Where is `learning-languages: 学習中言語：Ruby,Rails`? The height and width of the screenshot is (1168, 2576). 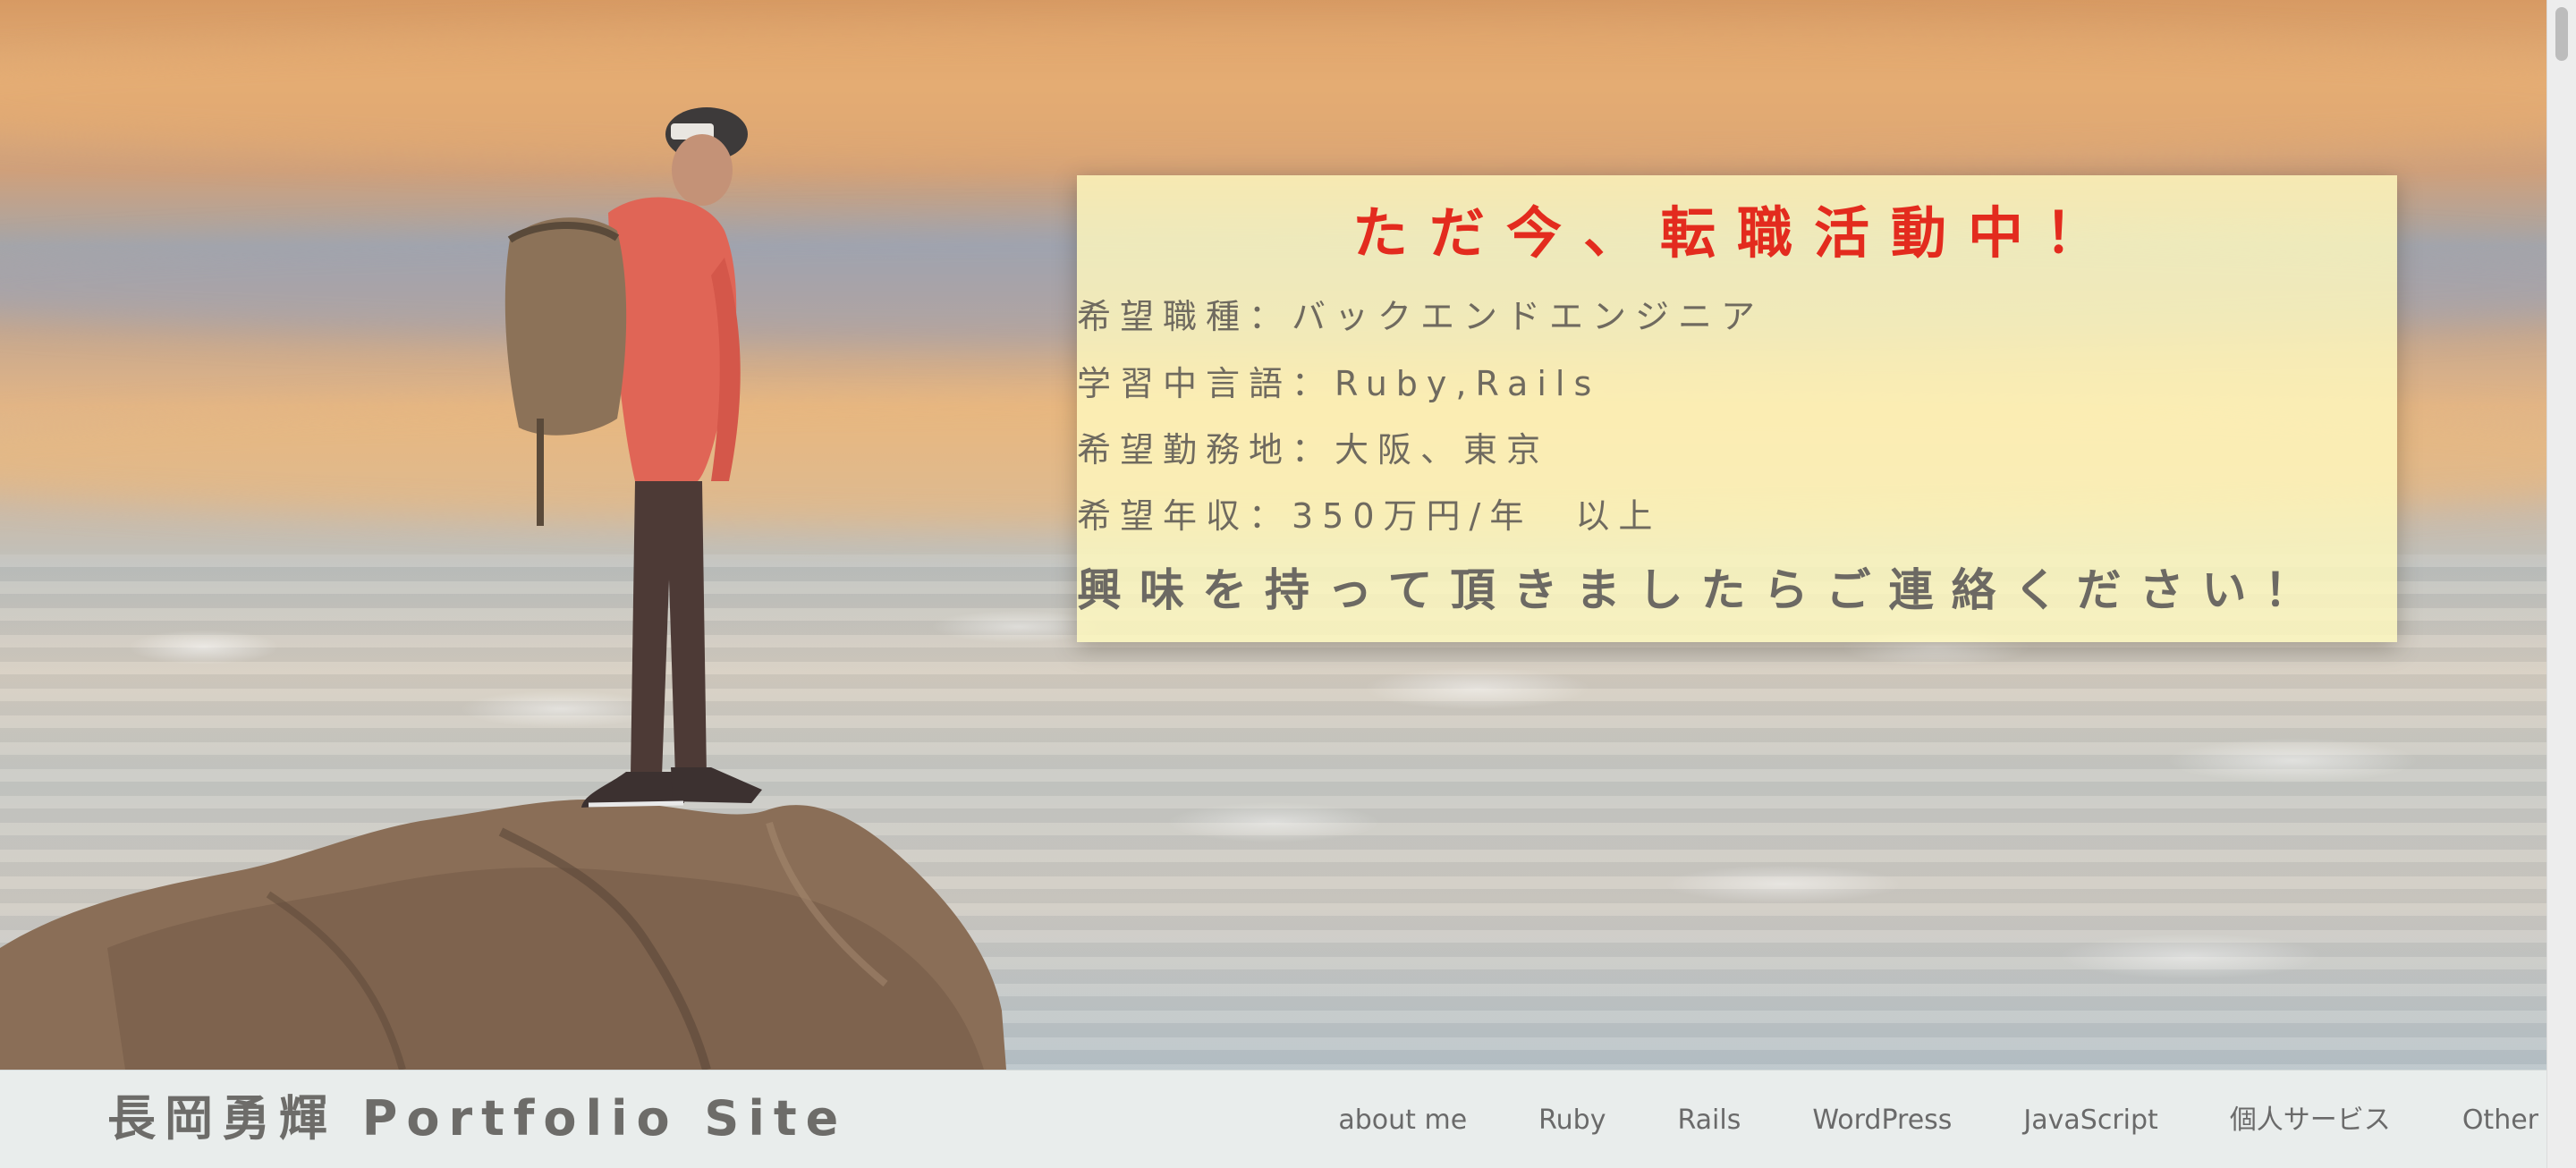 learning-languages: 学習中言語：Ruby,Rails is located at coordinates (1339, 383).